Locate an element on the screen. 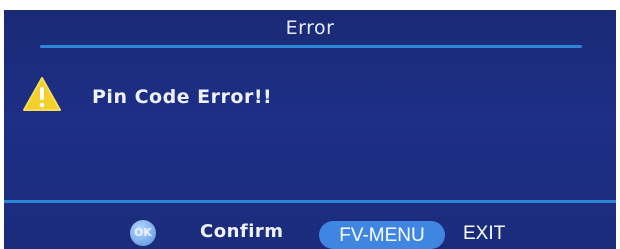 The image size is (620, 249). title-divider is located at coordinates (311, 46).